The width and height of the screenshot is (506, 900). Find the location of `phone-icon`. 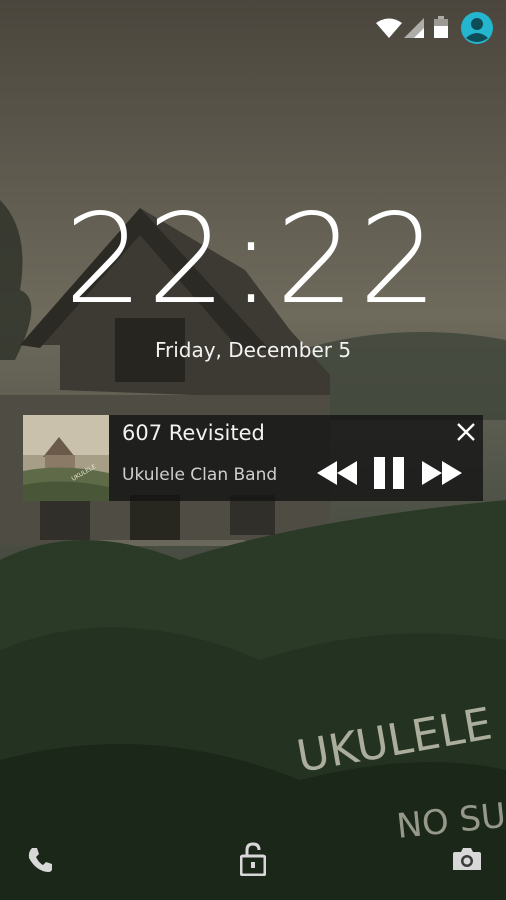

phone-icon is located at coordinates (40, 860).